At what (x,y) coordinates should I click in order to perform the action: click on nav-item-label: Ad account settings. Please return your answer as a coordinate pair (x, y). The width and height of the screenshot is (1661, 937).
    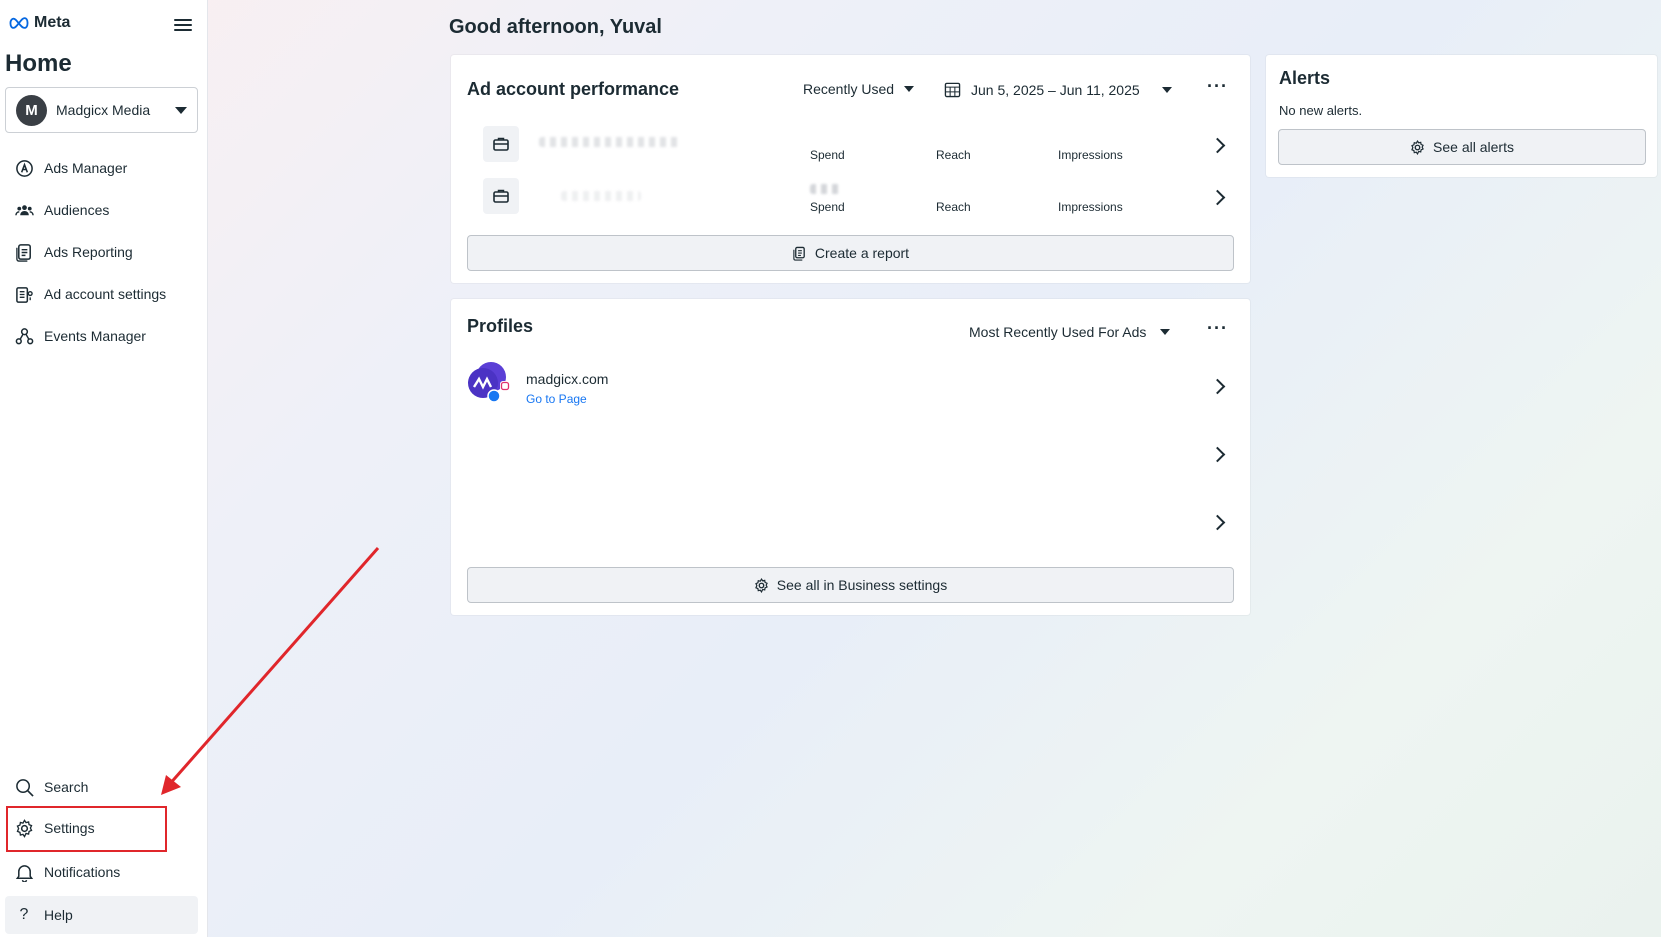
    Looking at the image, I should click on (105, 294).